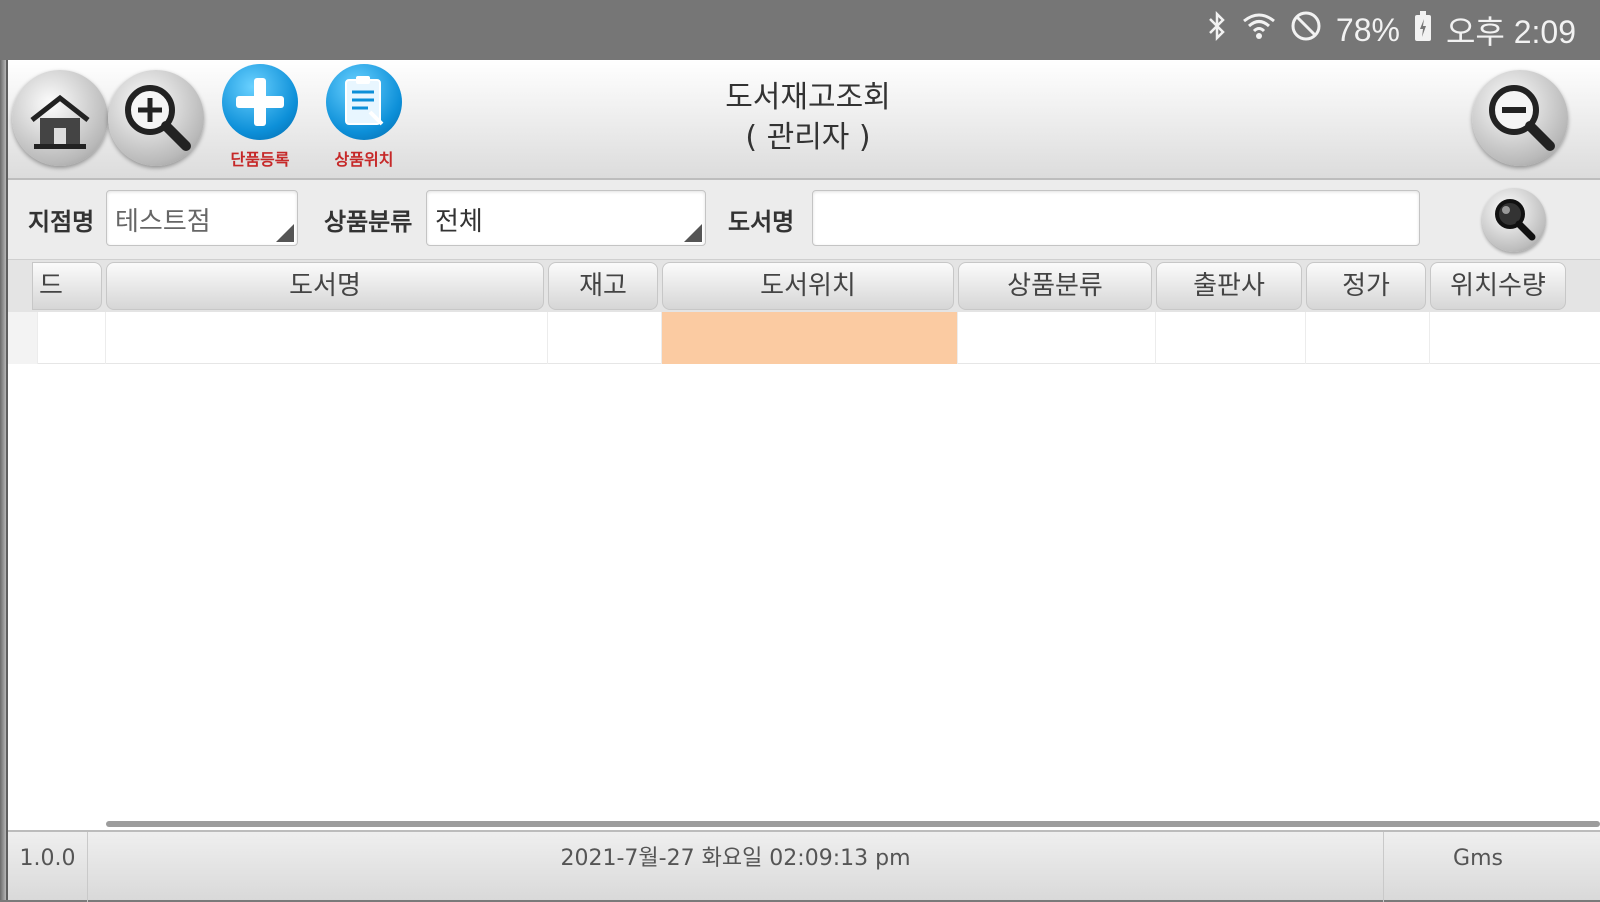  What do you see at coordinates (61, 222) in the screenshot?
I see `branch-label: 지점명` at bounding box center [61, 222].